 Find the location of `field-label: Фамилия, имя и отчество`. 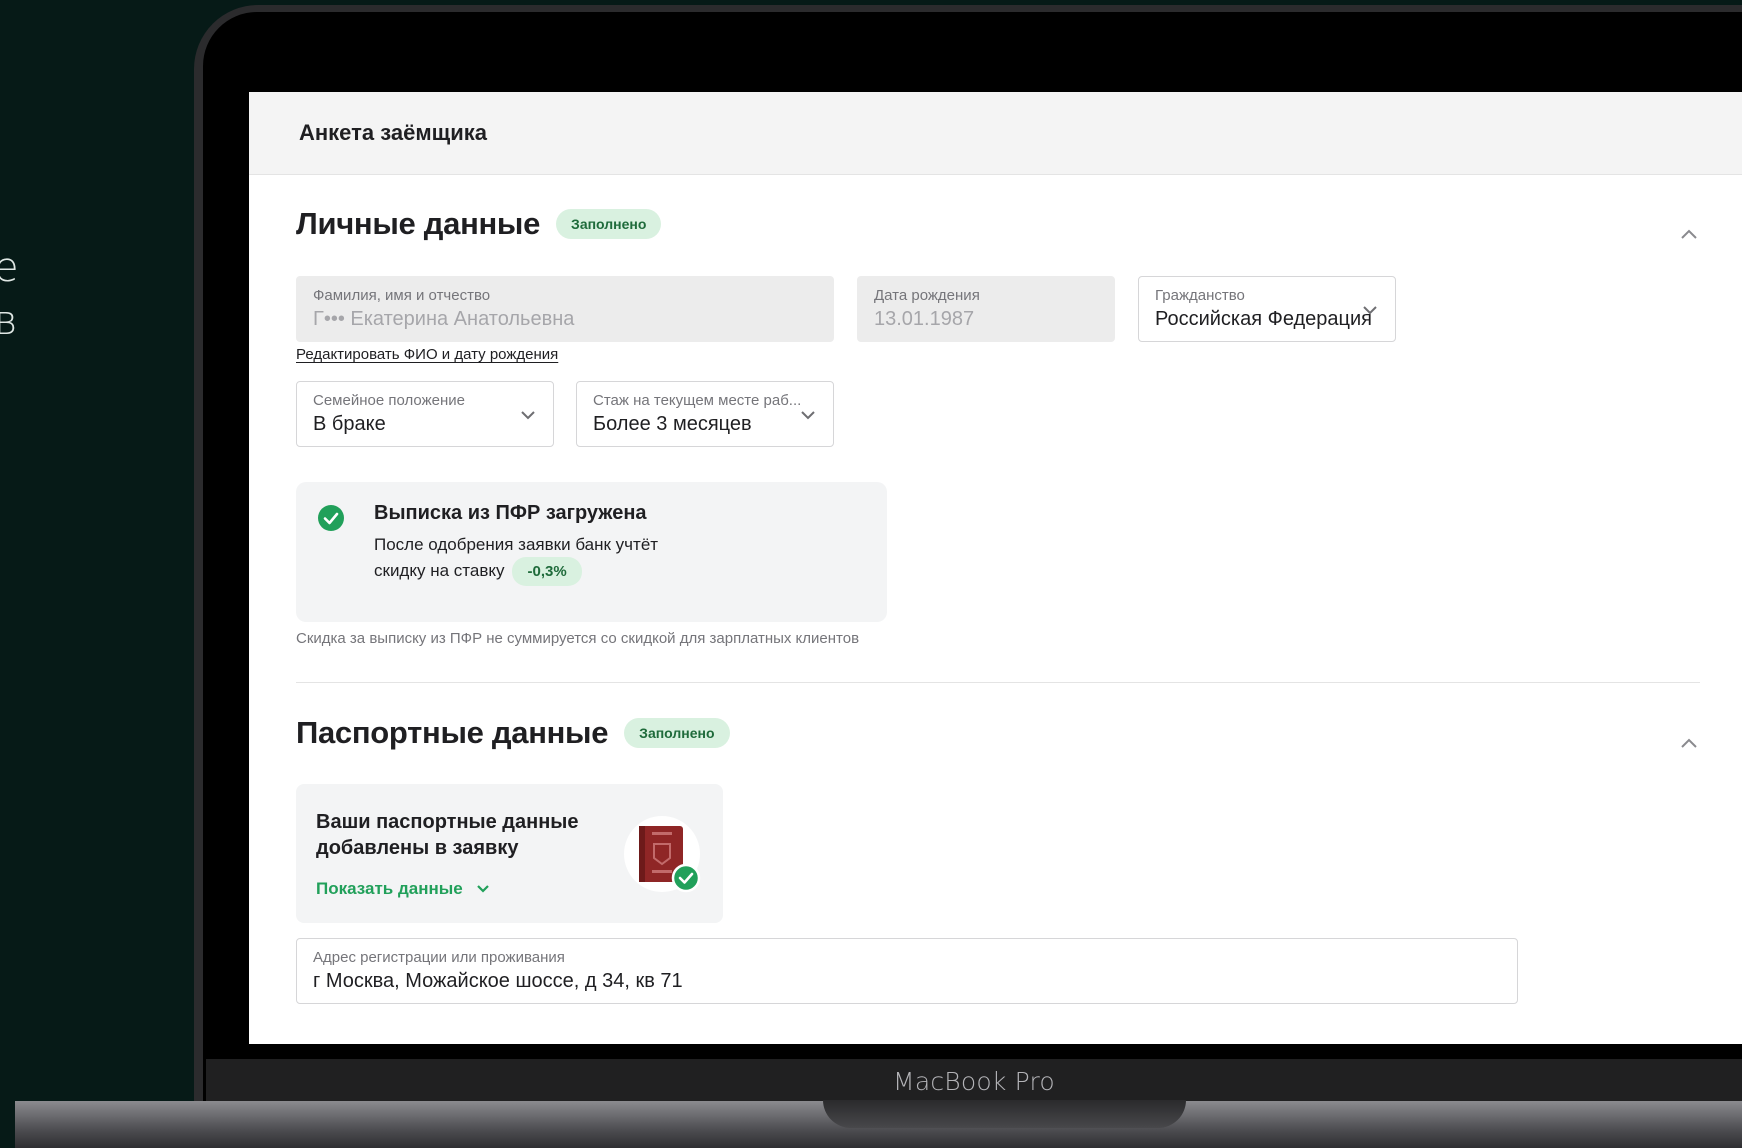

field-label: Фамилия, имя и отчество is located at coordinates (402, 295).